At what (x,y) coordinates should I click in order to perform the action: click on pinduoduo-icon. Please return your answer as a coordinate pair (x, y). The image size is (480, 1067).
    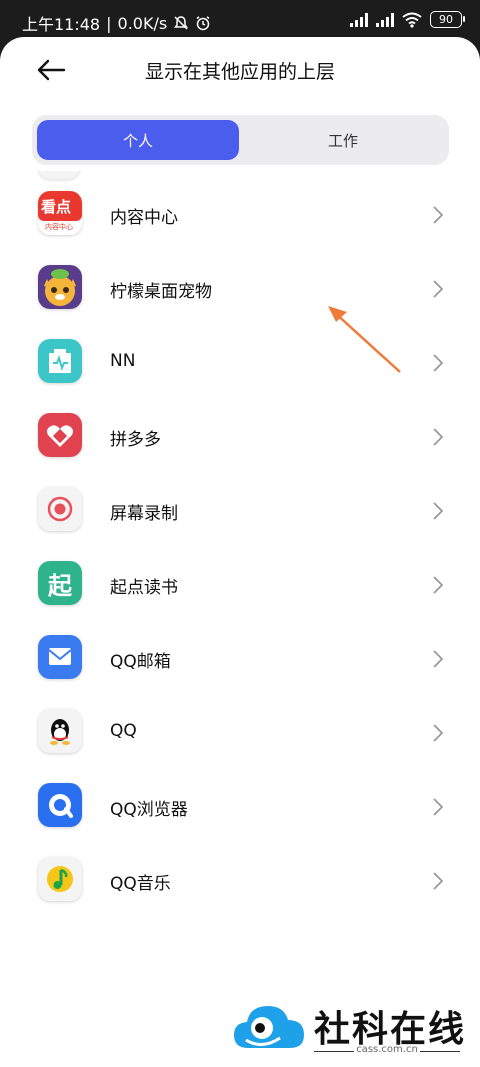
    Looking at the image, I should click on (60, 435).